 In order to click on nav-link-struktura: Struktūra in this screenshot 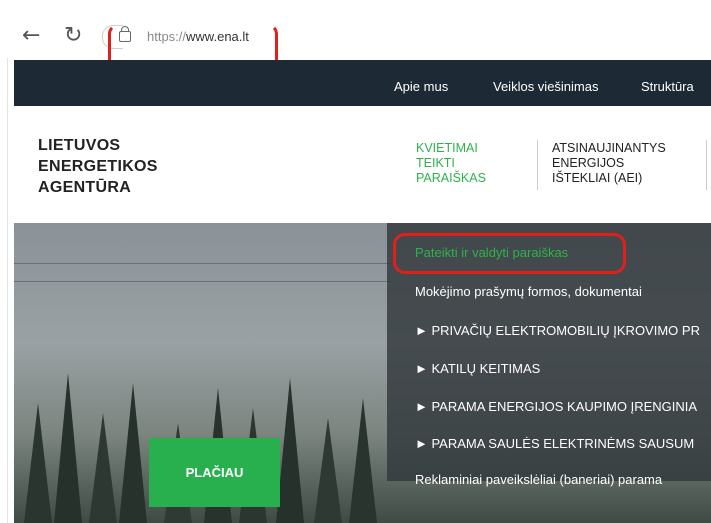, I will do `click(667, 86)`.